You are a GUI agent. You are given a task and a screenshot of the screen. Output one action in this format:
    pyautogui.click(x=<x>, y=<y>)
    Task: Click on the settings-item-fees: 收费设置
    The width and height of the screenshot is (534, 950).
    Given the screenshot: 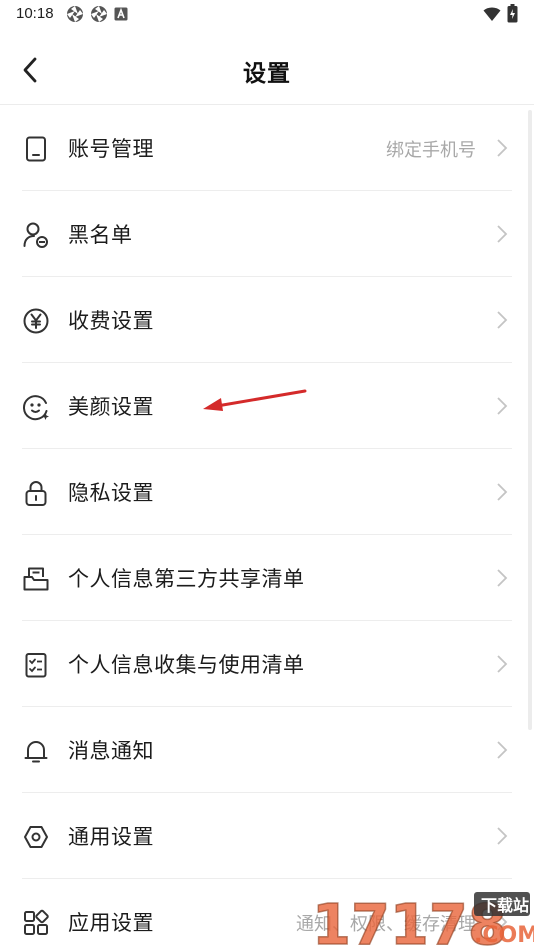 What is the action you would take?
    pyautogui.click(x=267, y=320)
    